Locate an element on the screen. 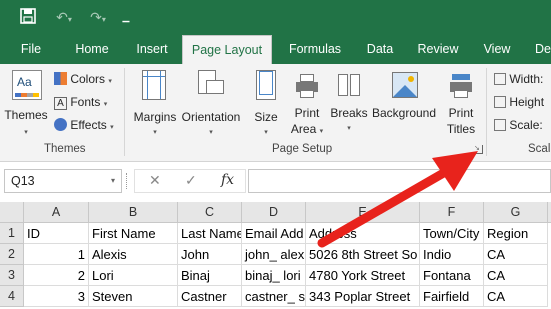 This screenshot has width=551, height=309. breaks-icon is located at coordinates (350, 86).